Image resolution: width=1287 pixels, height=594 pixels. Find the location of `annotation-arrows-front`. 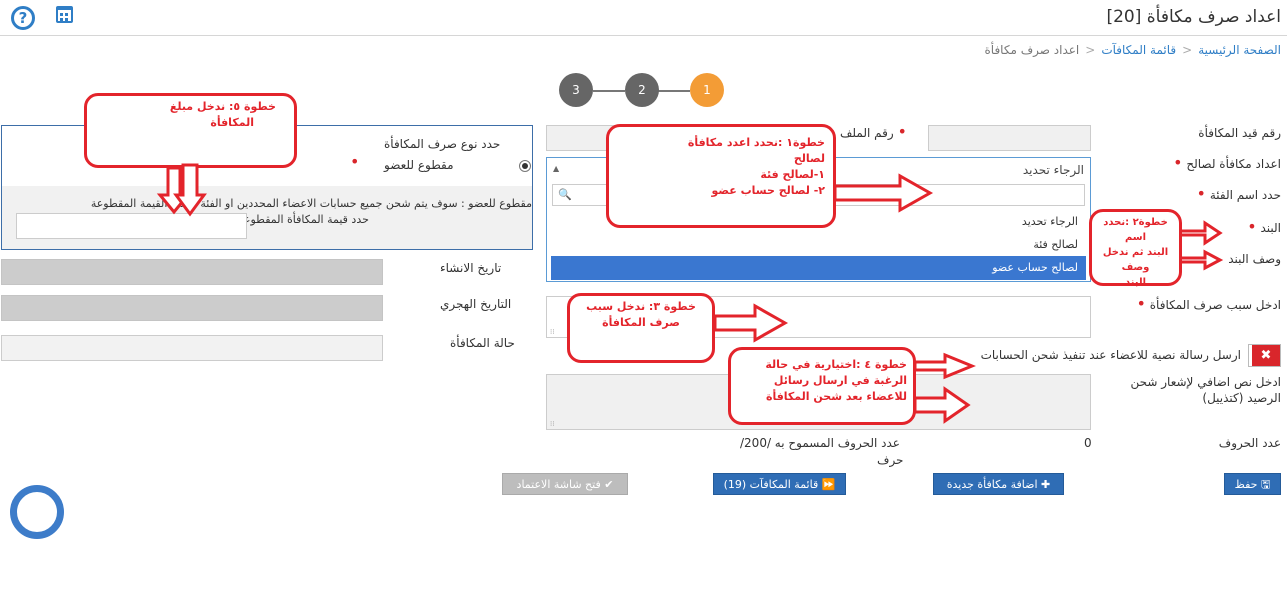

annotation-arrows-front is located at coordinates (190, 190).